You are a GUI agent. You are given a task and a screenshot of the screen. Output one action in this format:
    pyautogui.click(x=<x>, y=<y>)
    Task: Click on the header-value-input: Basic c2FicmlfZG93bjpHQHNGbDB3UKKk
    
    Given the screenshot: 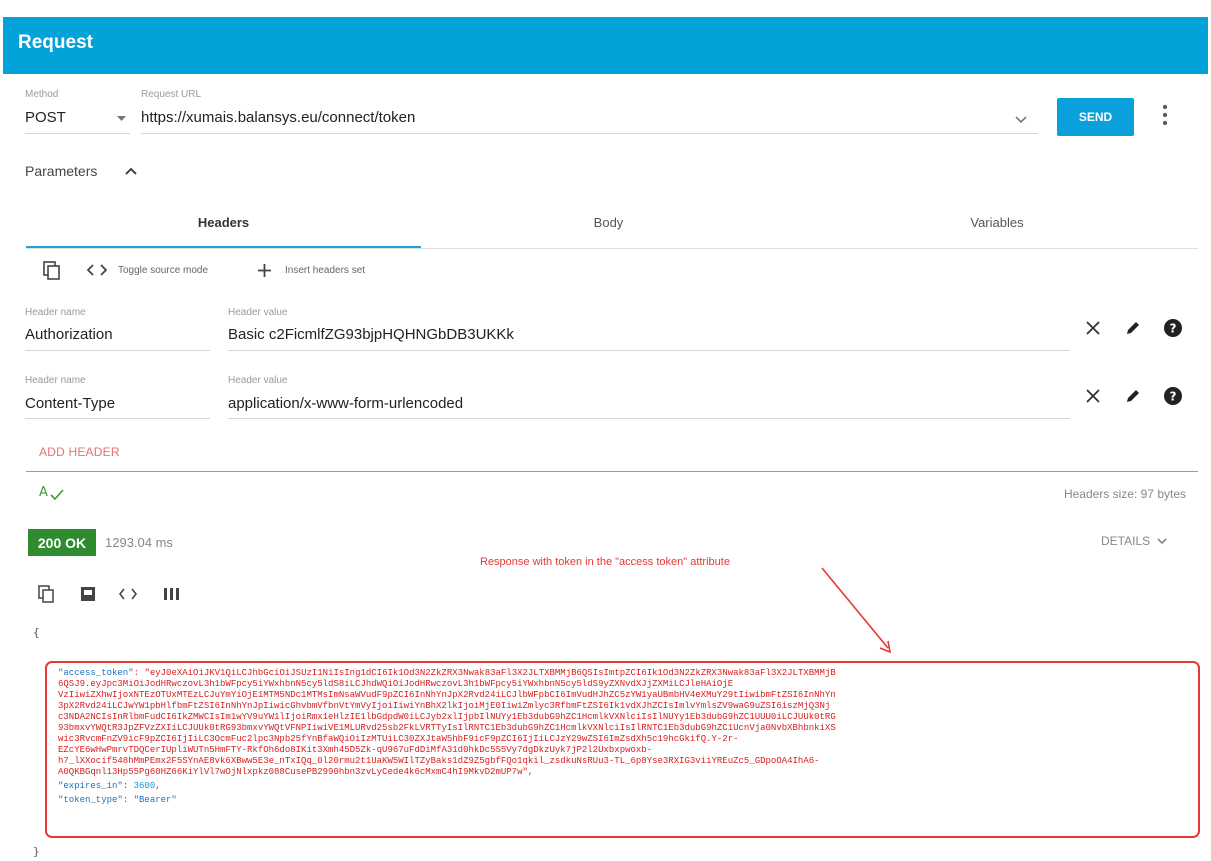 What is the action you would take?
    pyautogui.click(x=371, y=334)
    